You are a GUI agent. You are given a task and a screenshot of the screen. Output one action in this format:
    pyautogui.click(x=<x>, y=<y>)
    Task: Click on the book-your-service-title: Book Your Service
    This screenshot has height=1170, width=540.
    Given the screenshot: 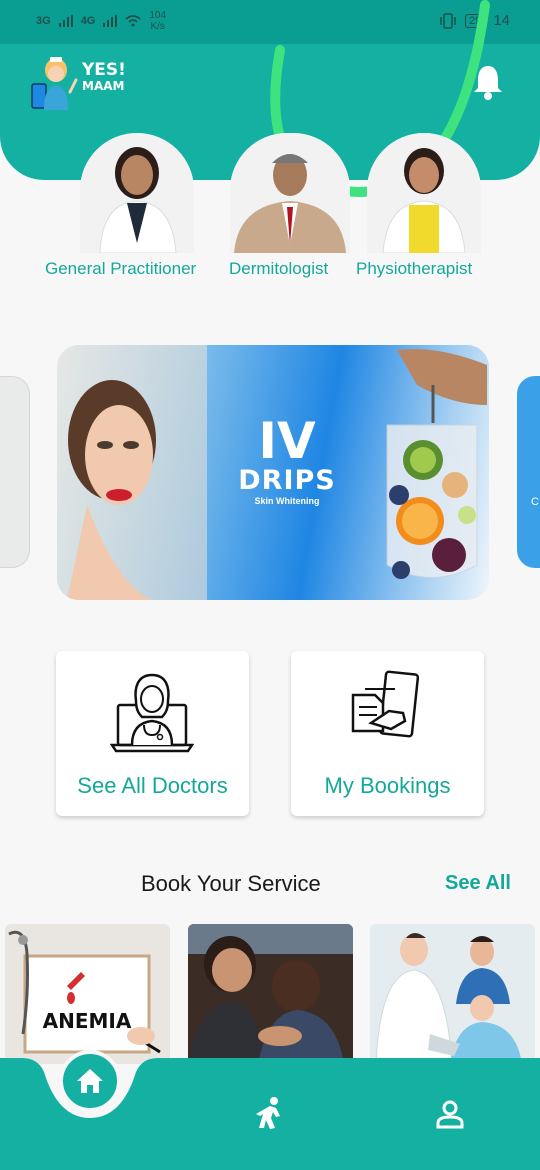 What is the action you would take?
    pyautogui.click(x=231, y=883)
    